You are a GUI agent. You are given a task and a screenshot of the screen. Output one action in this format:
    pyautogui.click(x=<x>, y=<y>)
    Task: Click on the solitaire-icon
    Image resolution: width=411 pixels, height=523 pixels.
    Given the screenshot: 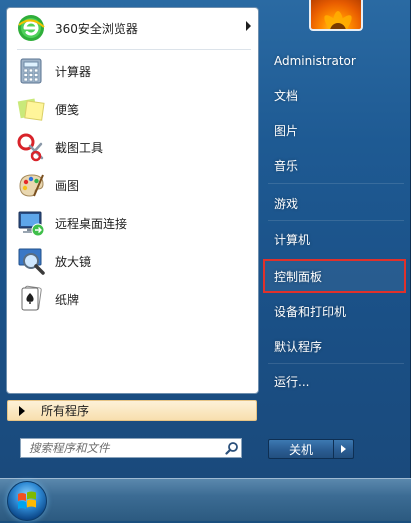 What is the action you would take?
    pyautogui.click(x=31, y=299)
    